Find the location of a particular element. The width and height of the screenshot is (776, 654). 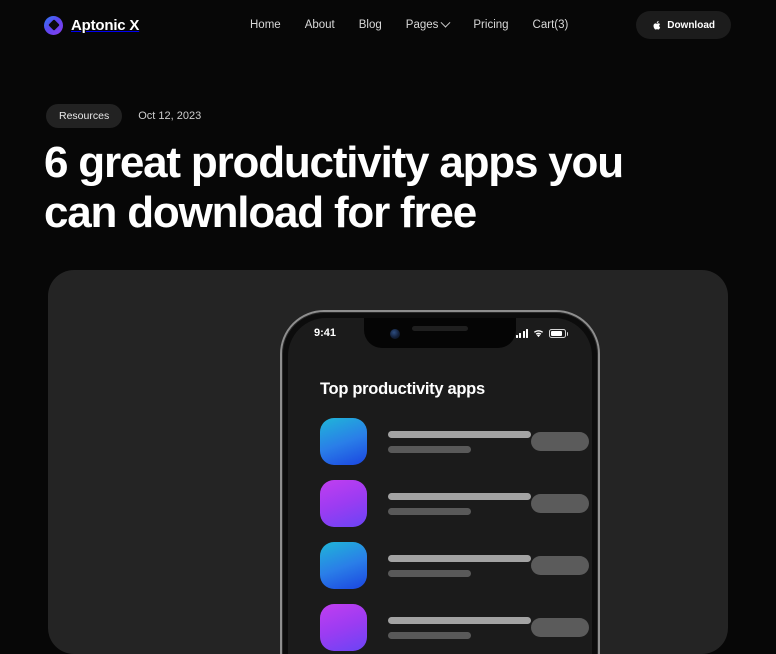

diamond-circle-logo-icon is located at coordinates (53, 25).